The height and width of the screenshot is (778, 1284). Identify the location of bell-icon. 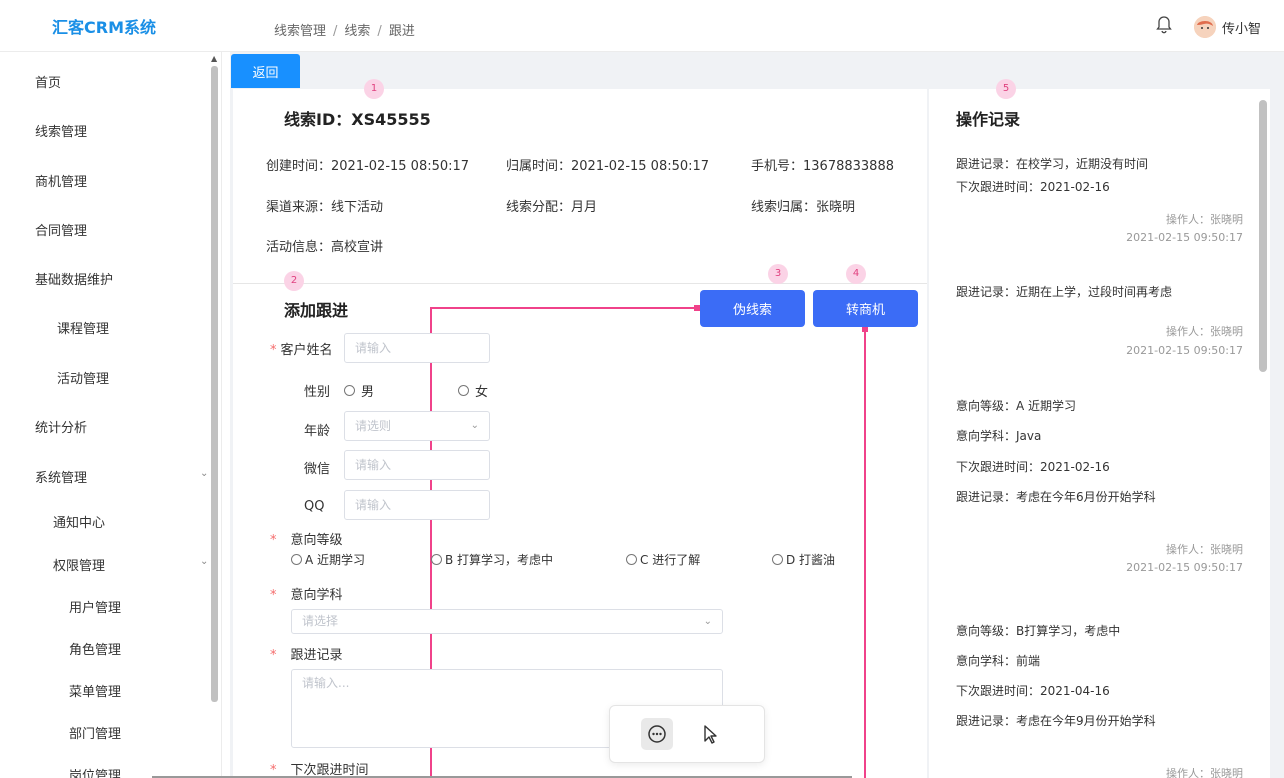
(1164, 27).